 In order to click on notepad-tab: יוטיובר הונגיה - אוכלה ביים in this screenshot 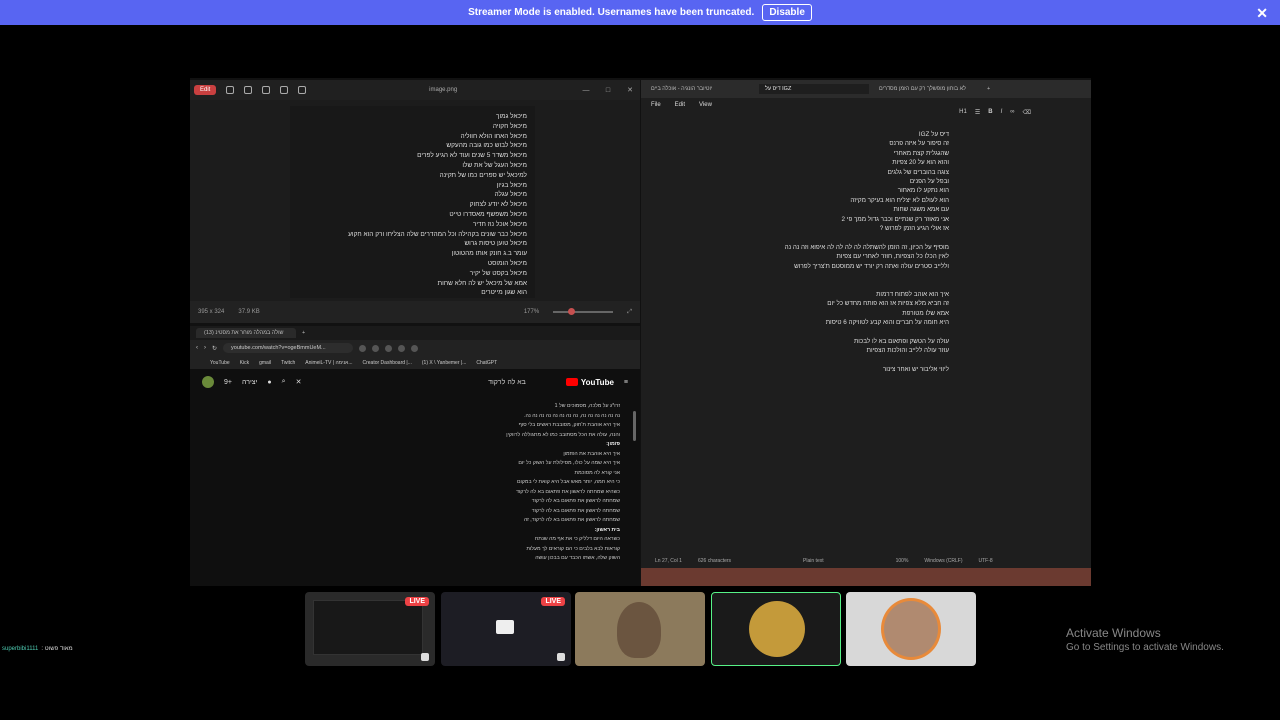, I will do `click(700, 89)`.